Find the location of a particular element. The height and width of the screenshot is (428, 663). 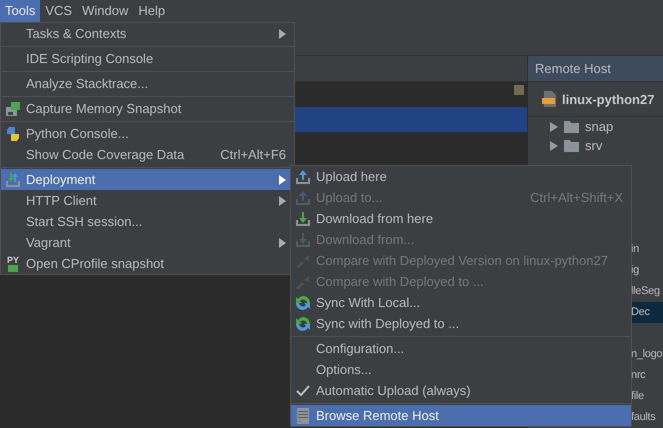

menu-item: IDE Scripting Console is located at coordinates (147, 58).